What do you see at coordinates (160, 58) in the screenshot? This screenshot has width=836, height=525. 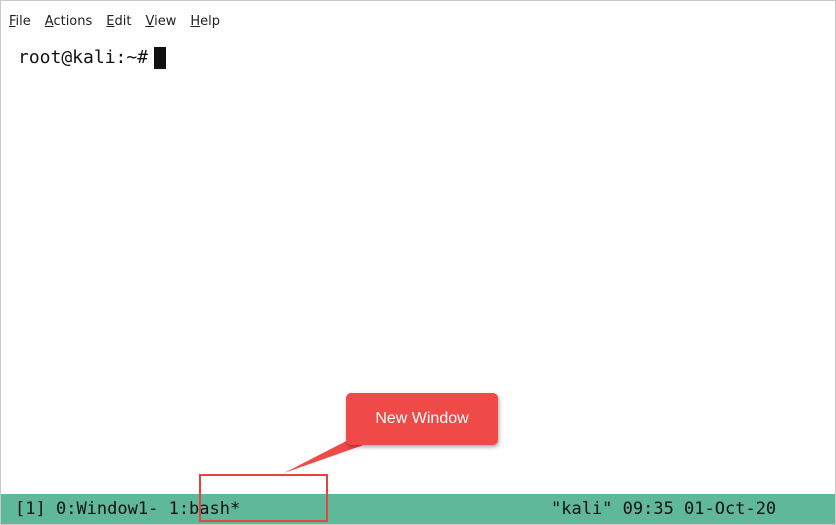 I see `text-cursor` at bounding box center [160, 58].